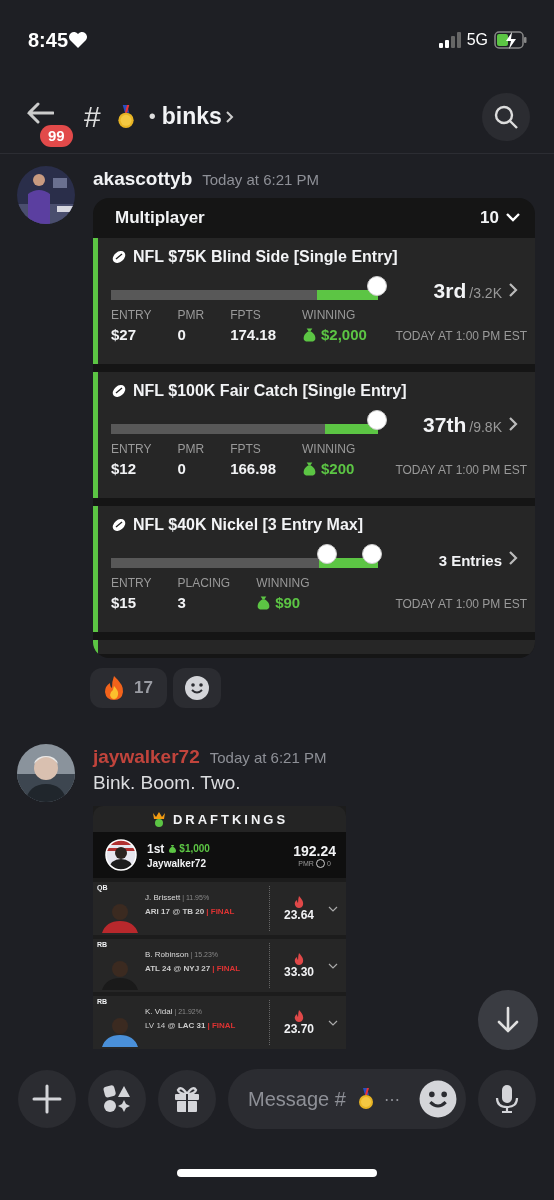  What do you see at coordinates (366, 1099) in the screenshot?
I see `medal-icon` at bounding box center [366, 1099].